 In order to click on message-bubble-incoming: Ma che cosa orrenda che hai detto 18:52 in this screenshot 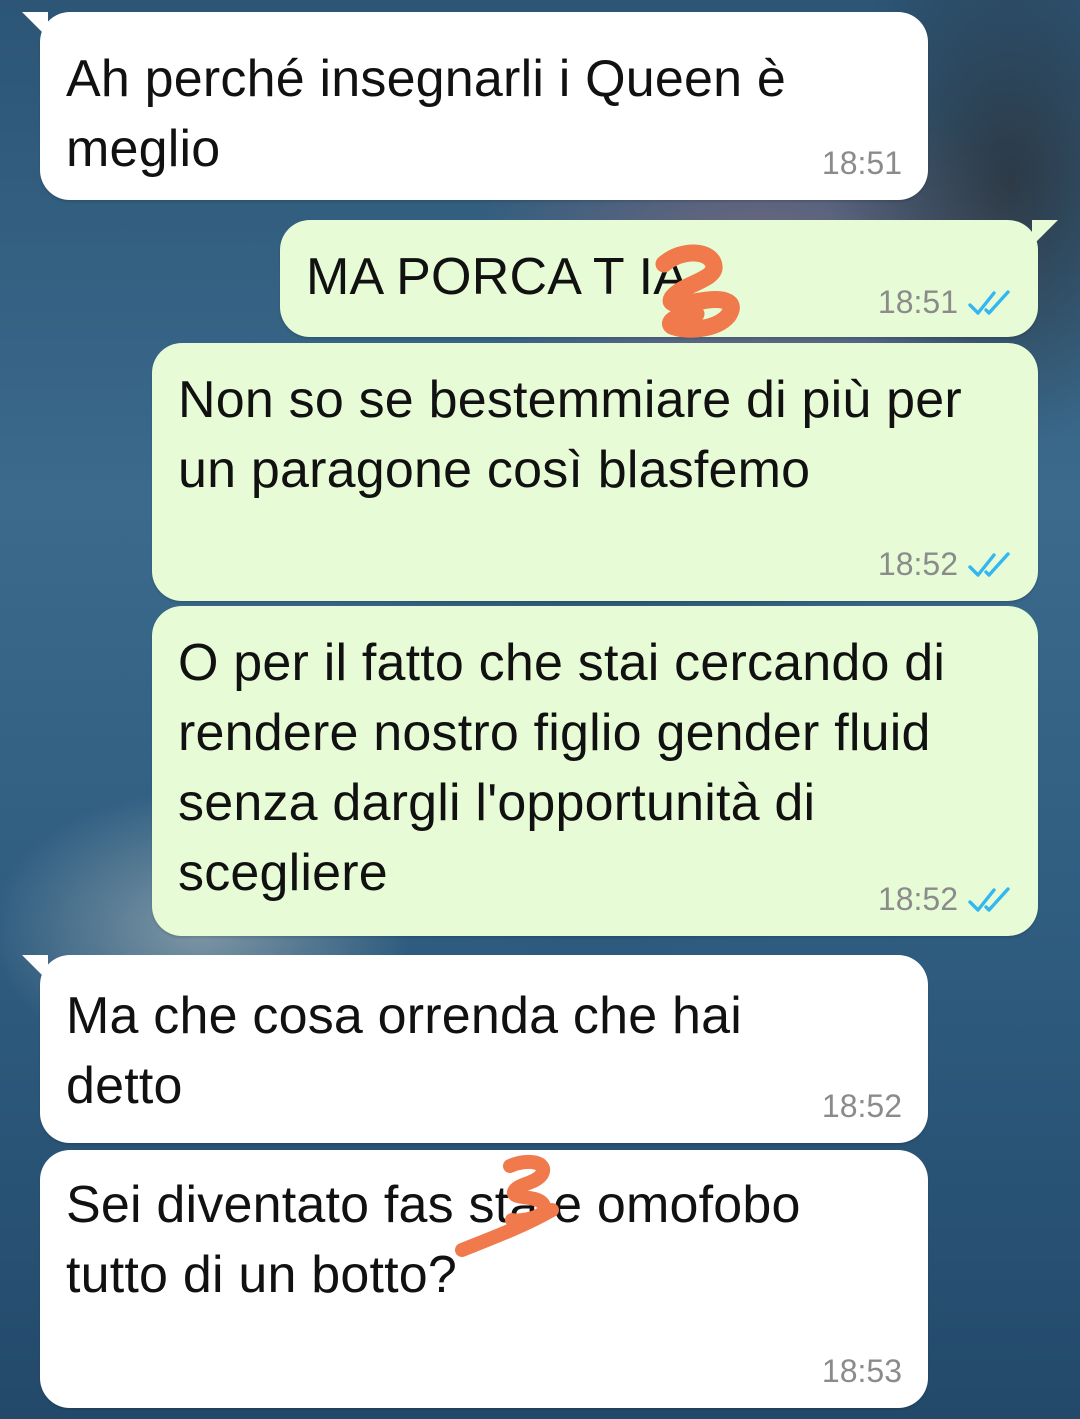, I will do `click(475, 1049)`.